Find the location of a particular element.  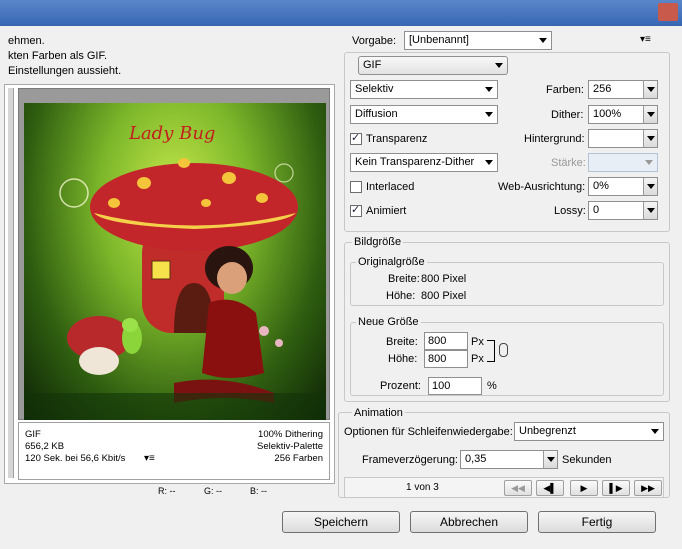

original-height-label: Höhe: is located at coordinates (401, 296).